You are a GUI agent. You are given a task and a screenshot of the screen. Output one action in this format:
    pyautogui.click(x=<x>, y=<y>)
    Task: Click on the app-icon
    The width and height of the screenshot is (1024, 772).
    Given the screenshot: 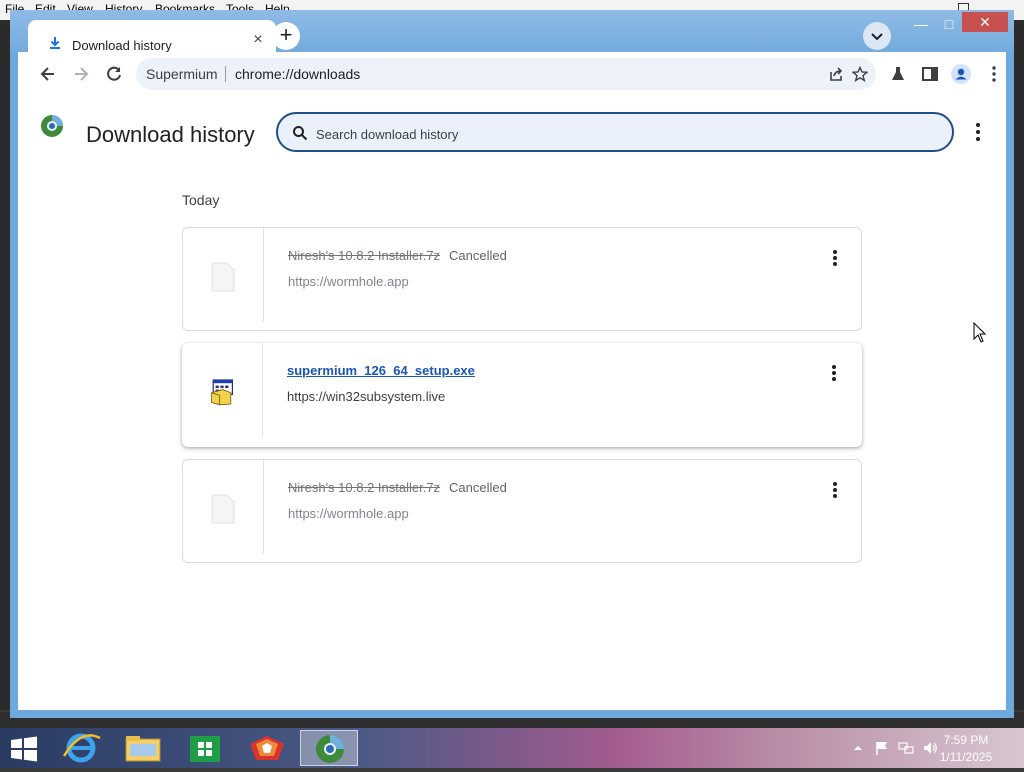 What is the action you would take?
    pyautogui.click(x=267, y=748)
    